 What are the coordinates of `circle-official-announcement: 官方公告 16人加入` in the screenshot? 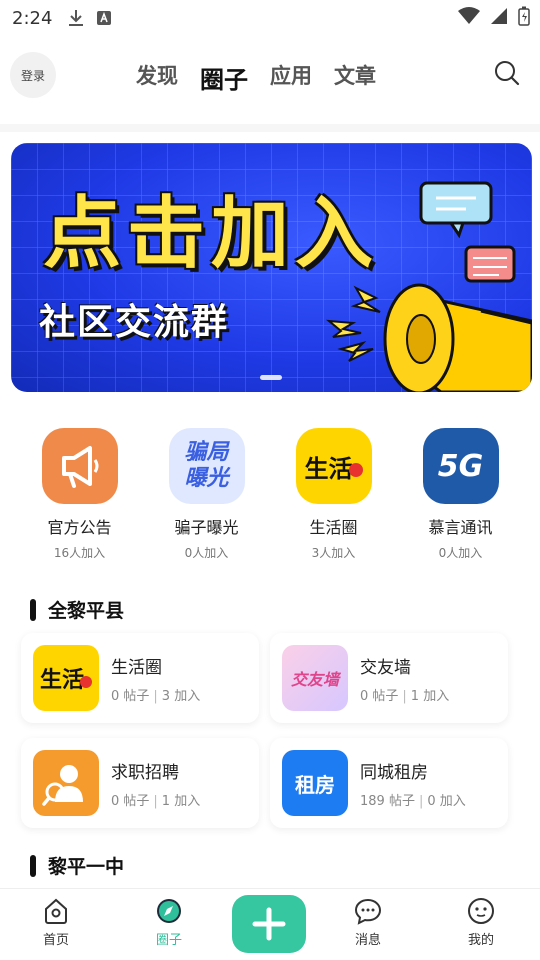 It's located at (79, 494).